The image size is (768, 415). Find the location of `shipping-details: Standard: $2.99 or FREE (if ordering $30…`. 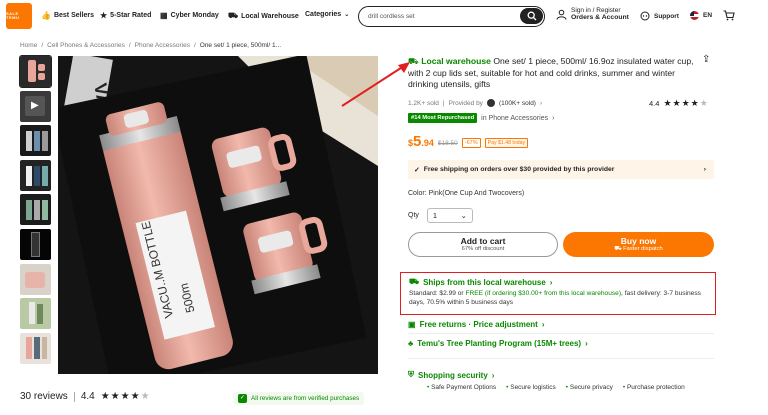

shipping-details: Standard: $2.99 or FREE (if ordering $30… is located at coordinates (555, 298).